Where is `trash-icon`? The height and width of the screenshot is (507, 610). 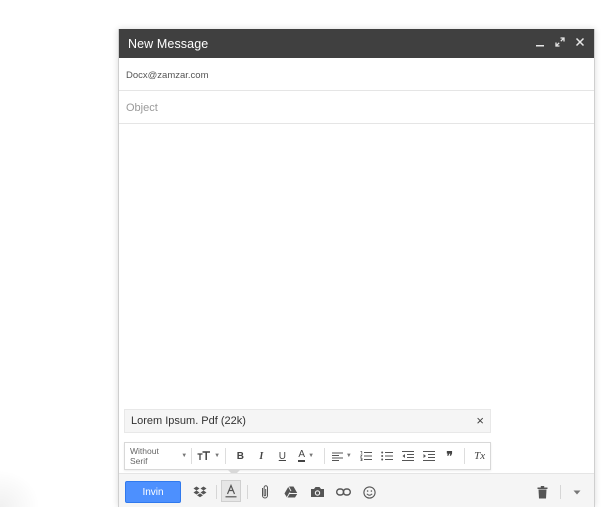 trash-icon is located at coordinates (542, 492).